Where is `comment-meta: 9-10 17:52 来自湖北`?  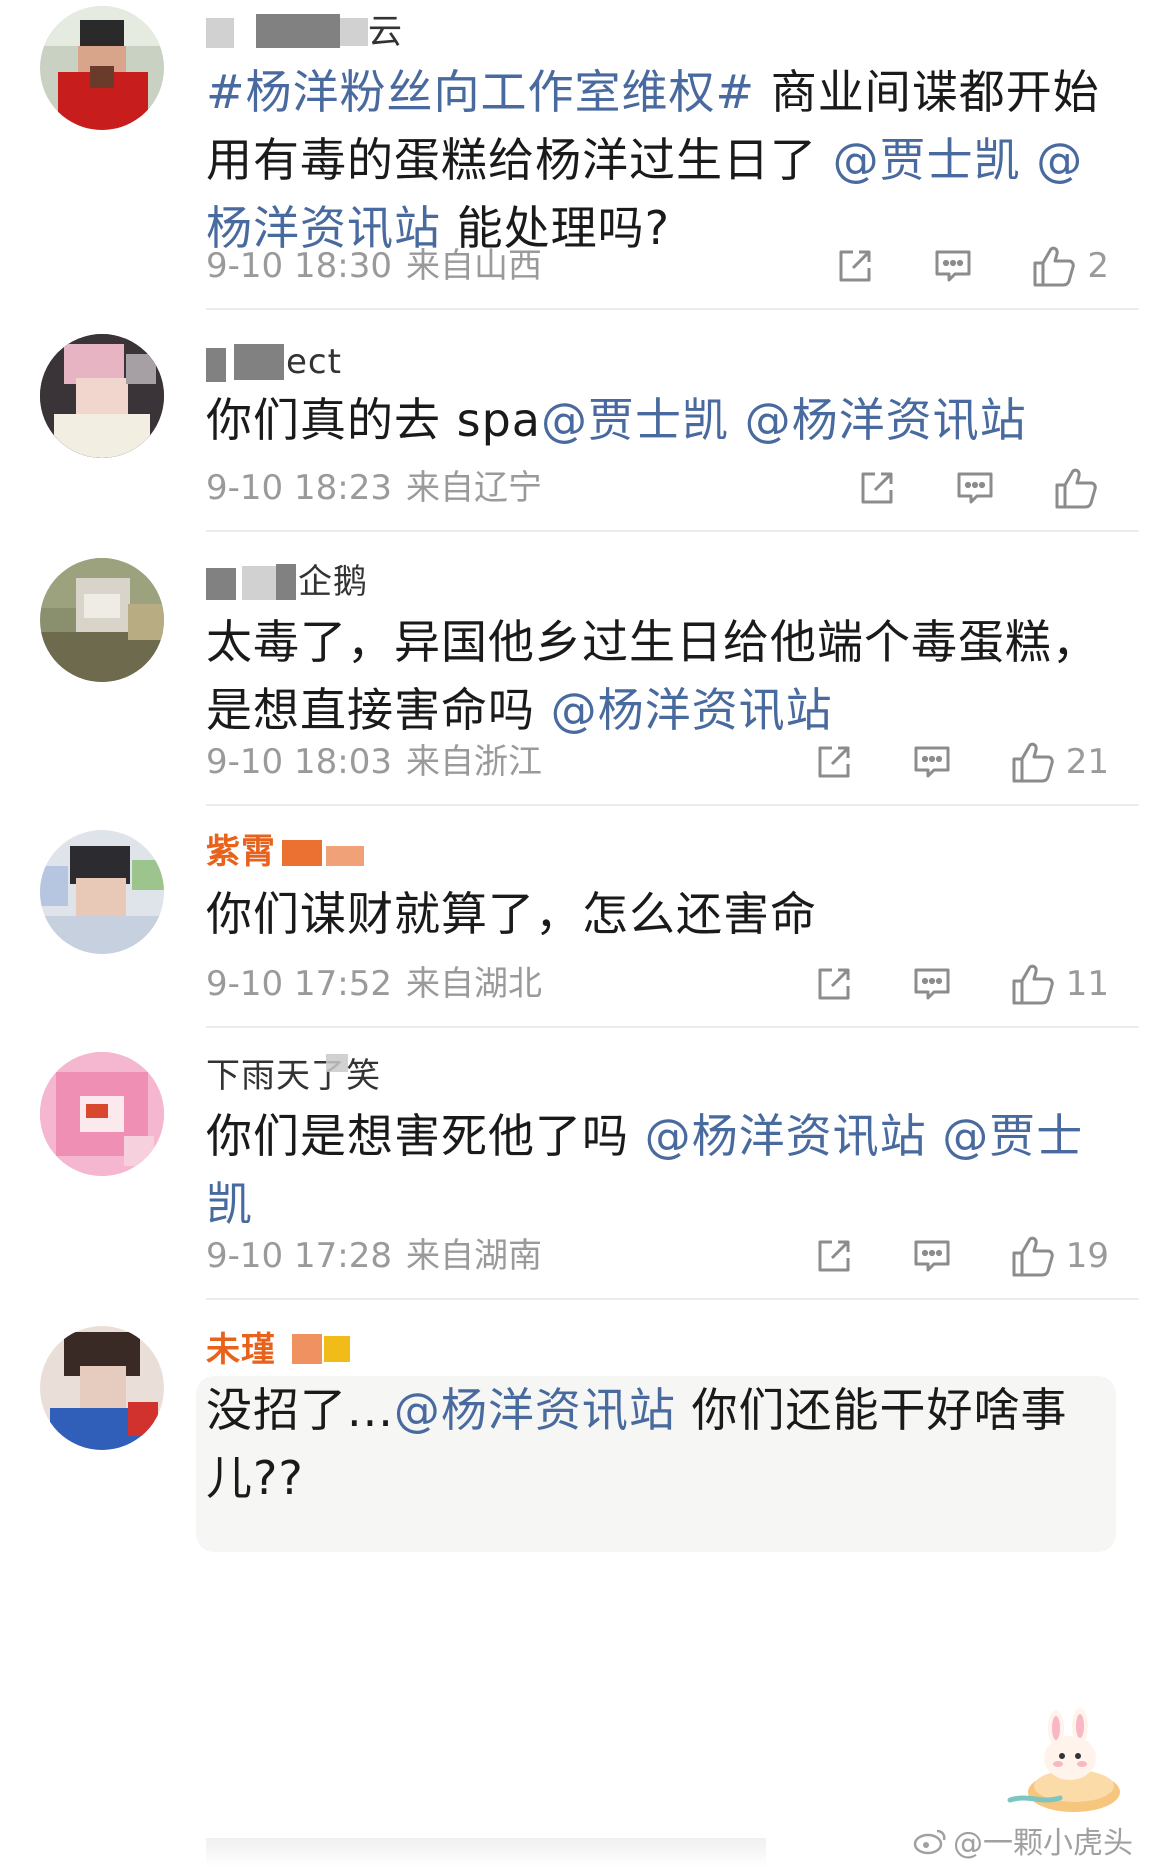 comment-meta: 9-10 17:52 来自湖北 is located at coordinates (374, 984).